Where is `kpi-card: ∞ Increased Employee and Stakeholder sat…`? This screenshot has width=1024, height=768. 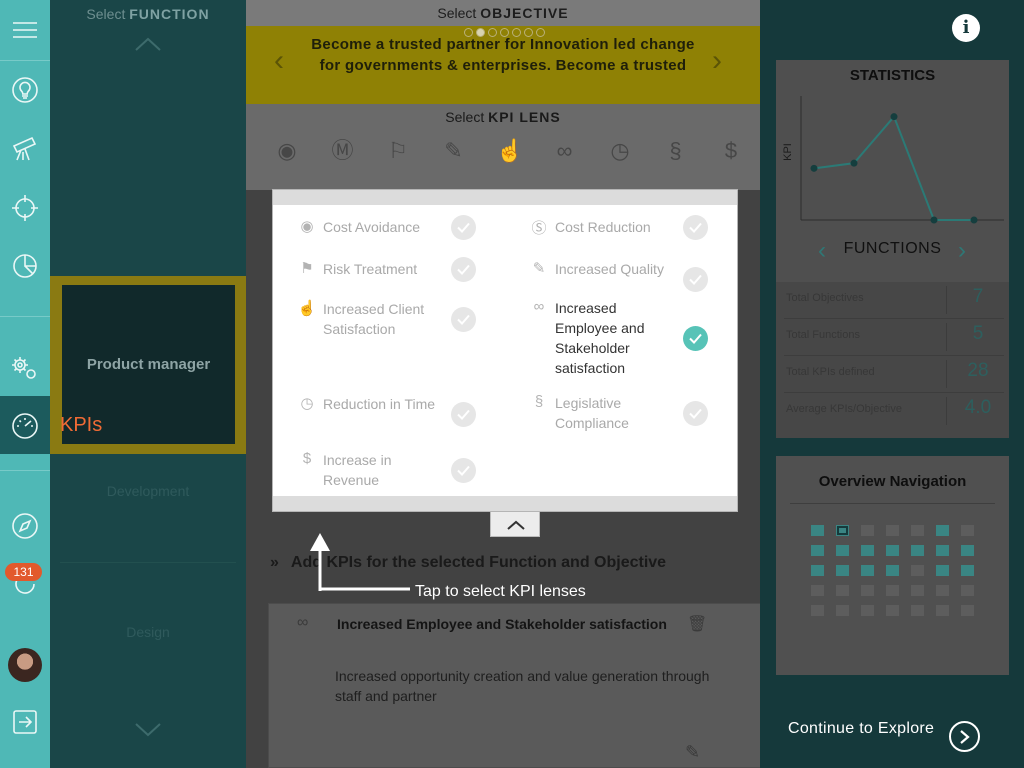
kpi-card: ∞ Increased Employee and Stakeholder sat… is located at coordinates (516, 685).